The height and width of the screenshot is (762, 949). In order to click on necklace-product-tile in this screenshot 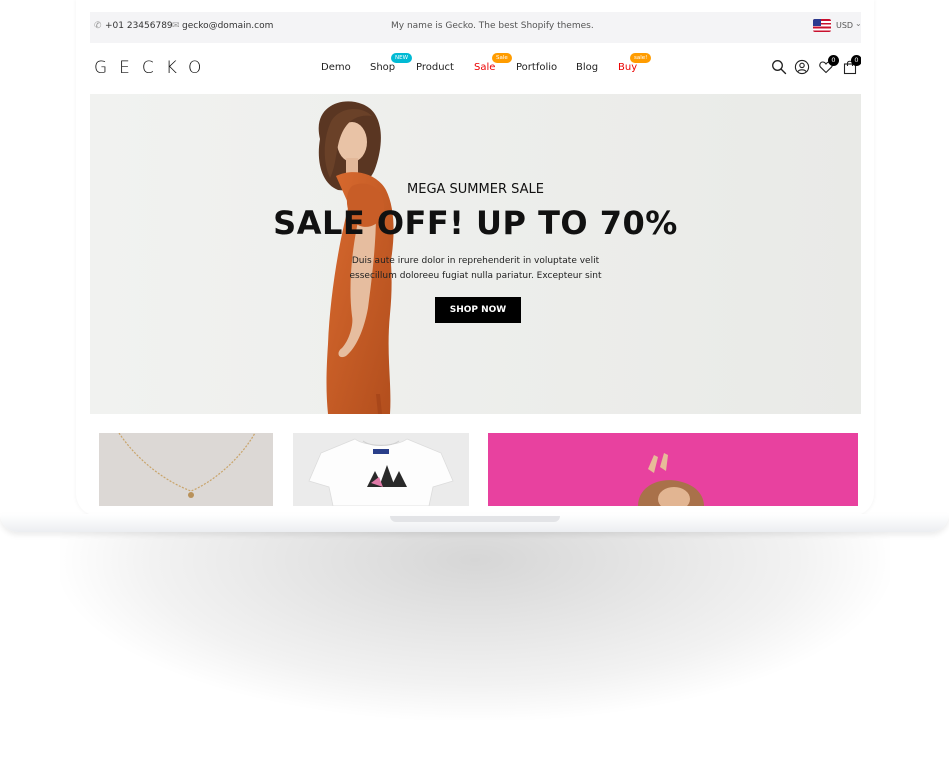, I will do `click(186, 469)`.